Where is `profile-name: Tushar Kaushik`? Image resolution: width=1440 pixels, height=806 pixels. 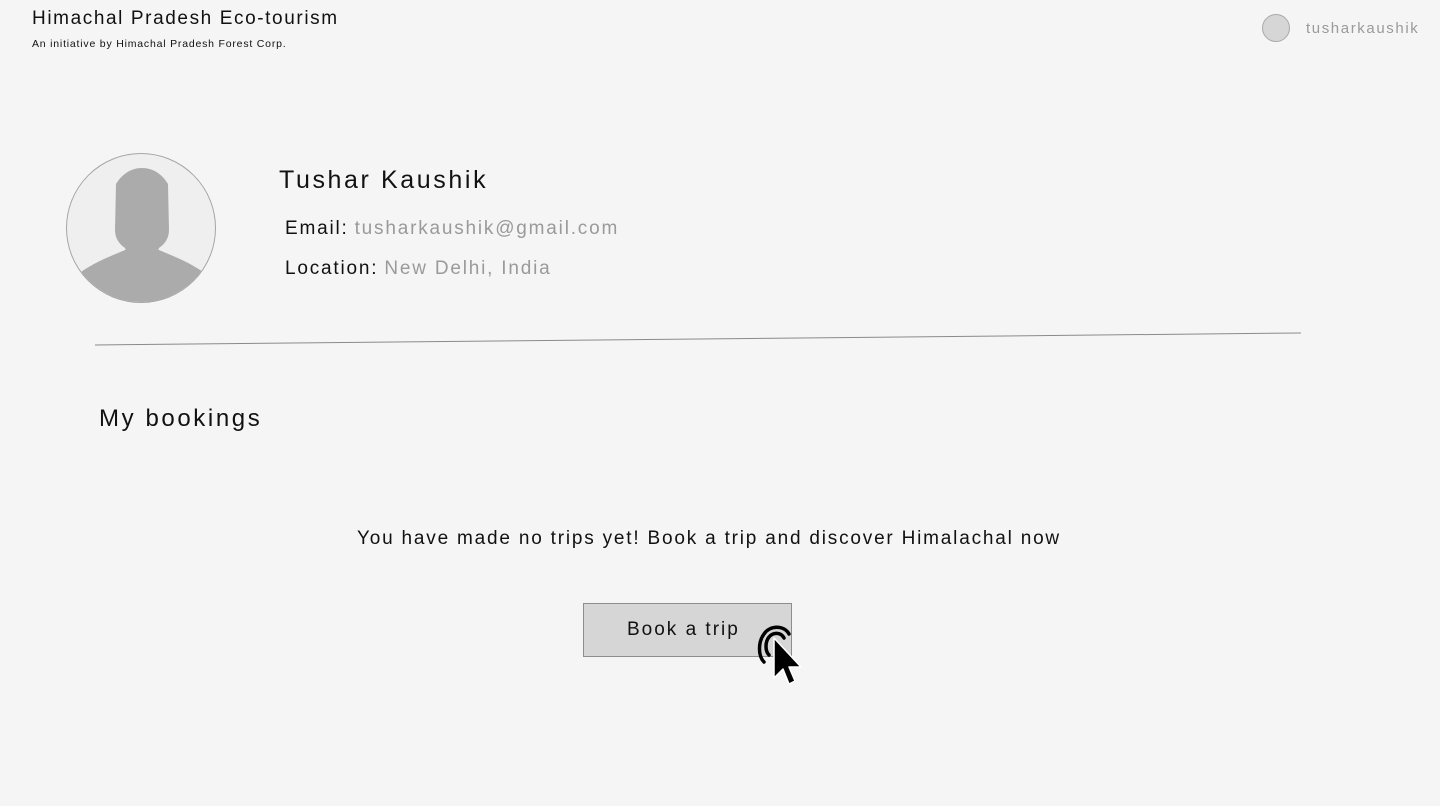 profile-name: Tushar Kaushik is located at coordinates (384, 180).